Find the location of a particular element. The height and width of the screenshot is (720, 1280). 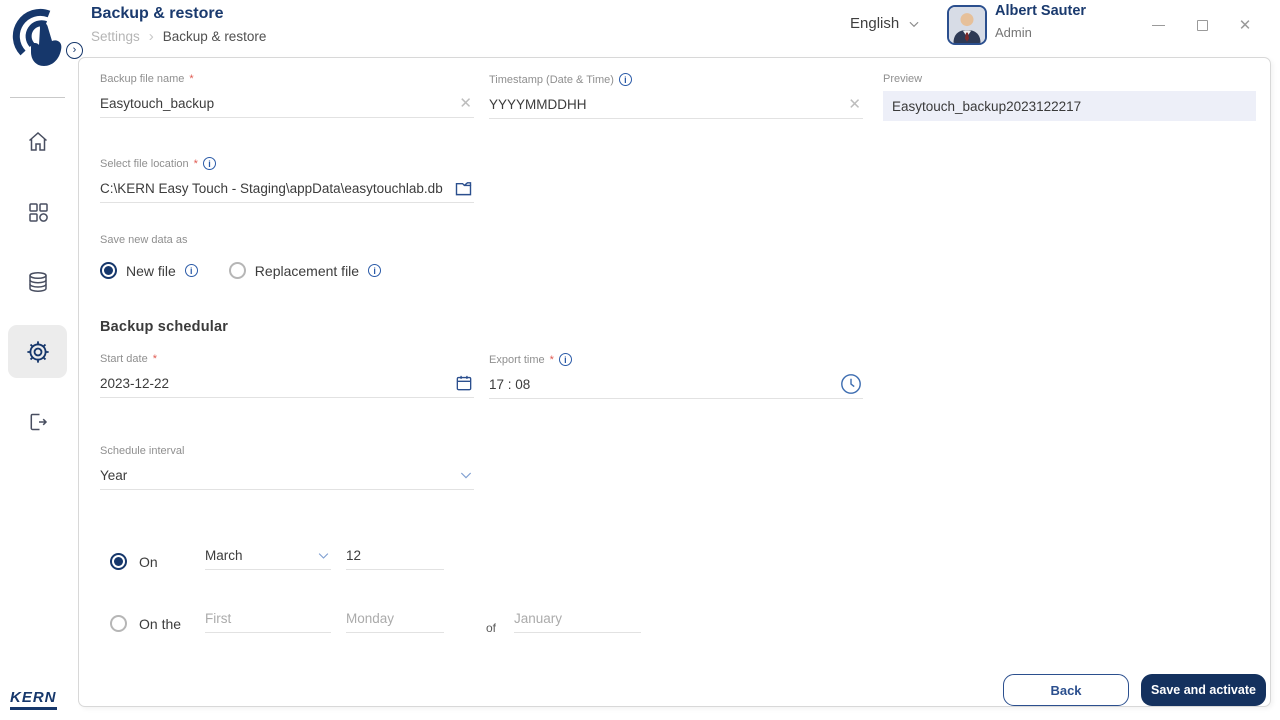

save-and-activate-button: Save and activate is located at coordinates (1203, 690).